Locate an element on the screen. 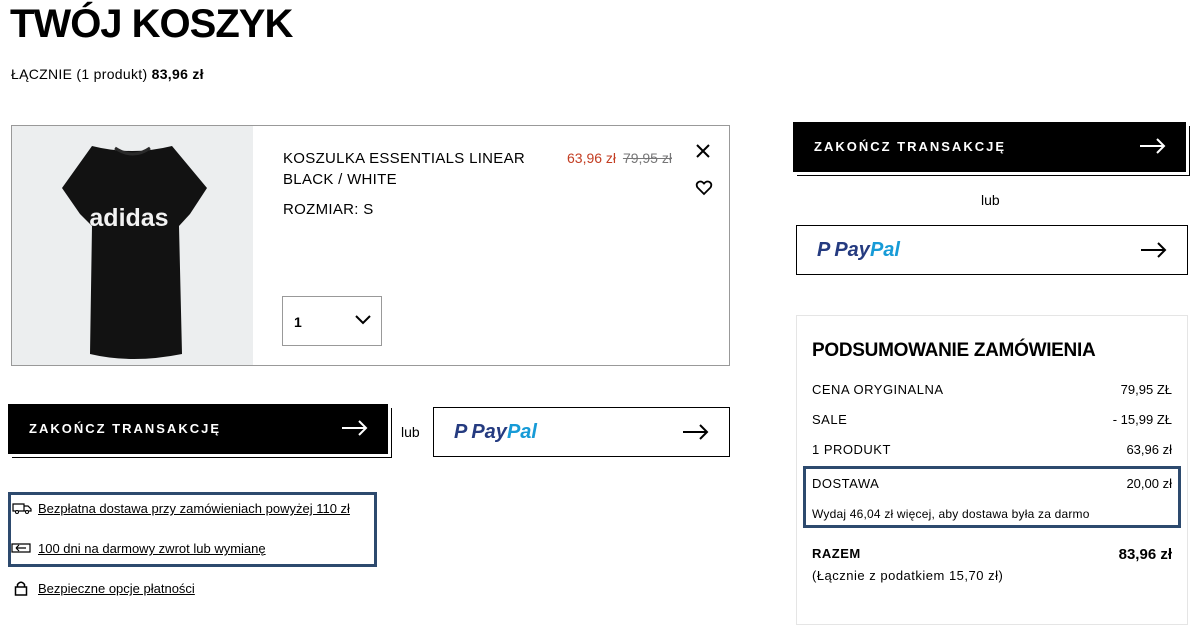 Image resolution: width=1196 pixels, height=630 pixels. summary-row-label: 1 PRODUKT is located at coordinates (851, 449).